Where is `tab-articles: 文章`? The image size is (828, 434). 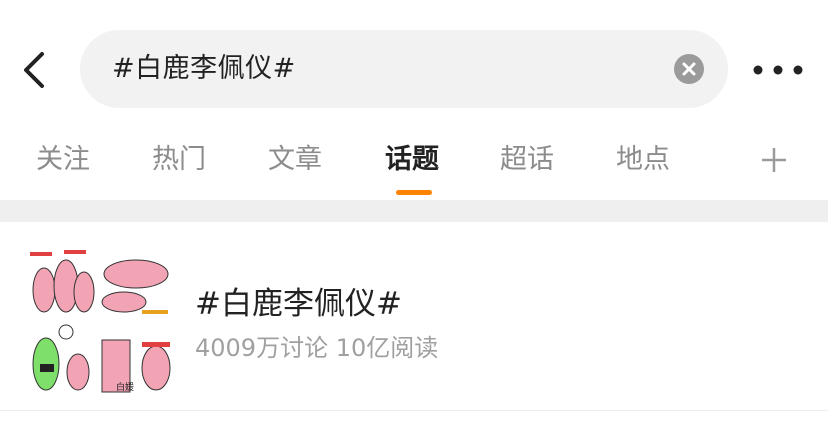
tab-articles: 文章 is located at coordinates (295, 160).